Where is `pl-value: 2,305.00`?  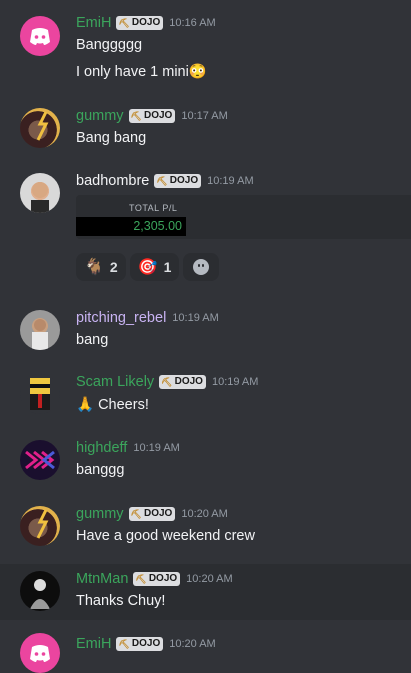 pl-value: 2,305.00 is located at coordinates (131, 226).